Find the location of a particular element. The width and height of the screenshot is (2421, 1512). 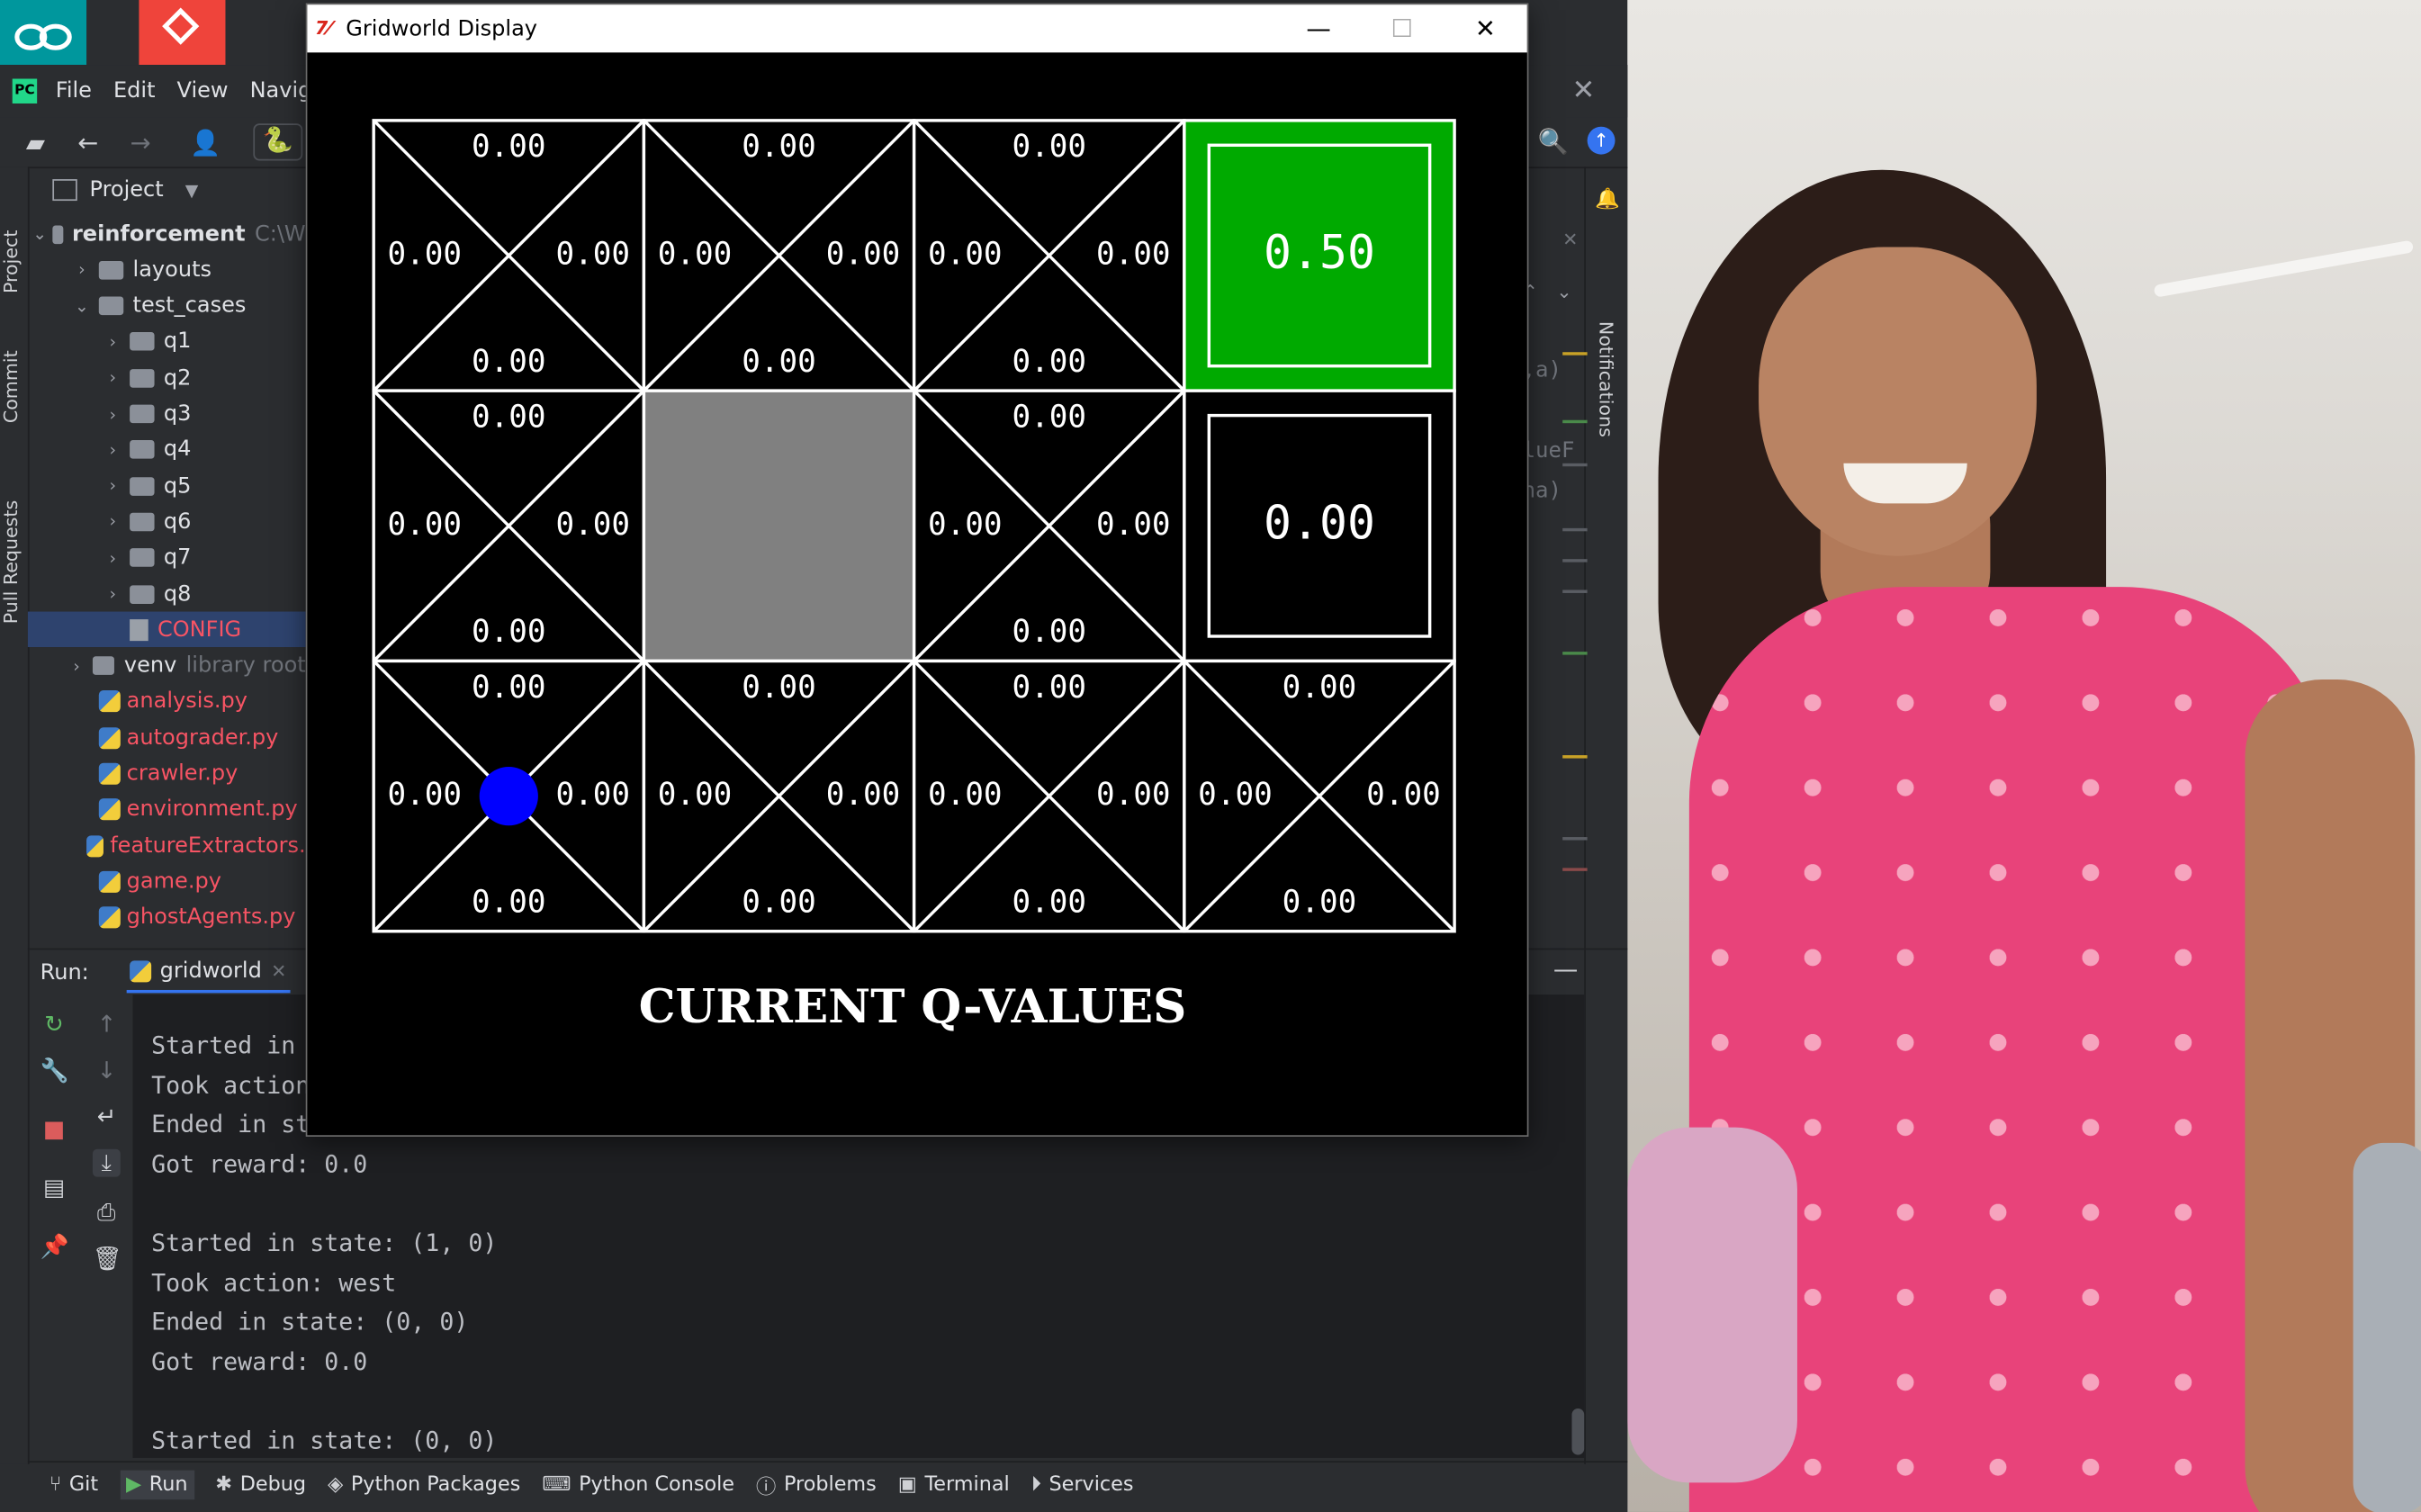

tree-item: › q5 is located at coordinates (167, 485).